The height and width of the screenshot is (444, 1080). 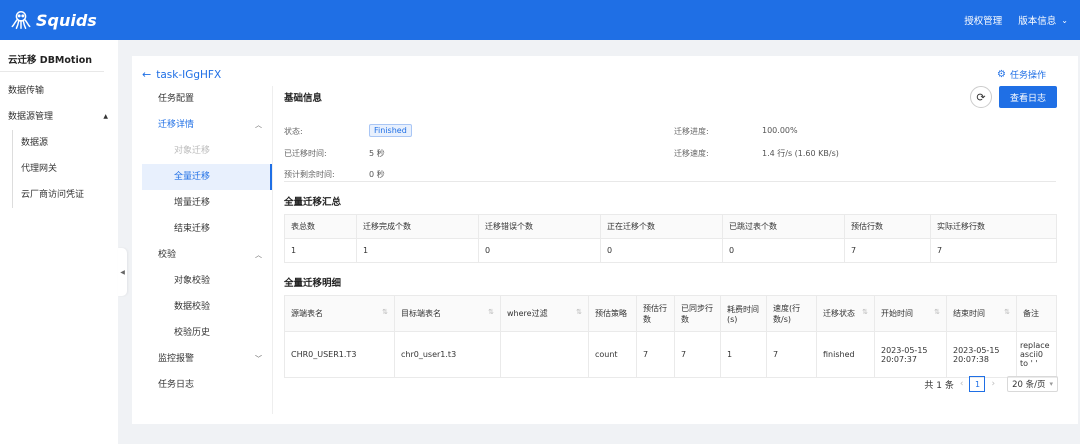 What do you see at coordinates (207, 99) in the screenshot?
I see `submenu-task-config: 任务配置` at bounding box center [207, 99].